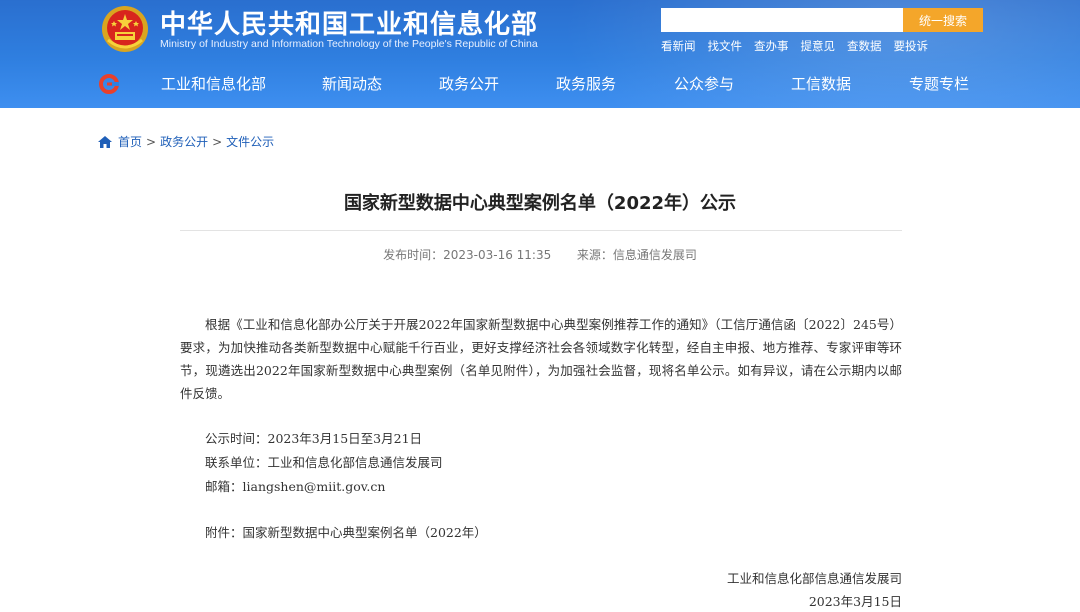 This screenshot has height=612, width=1080. Describe the element at coordinates (314, 438) in the screenshot. I see `notice-period: 公示时间：2023年3月15日至3月21日` at that location.